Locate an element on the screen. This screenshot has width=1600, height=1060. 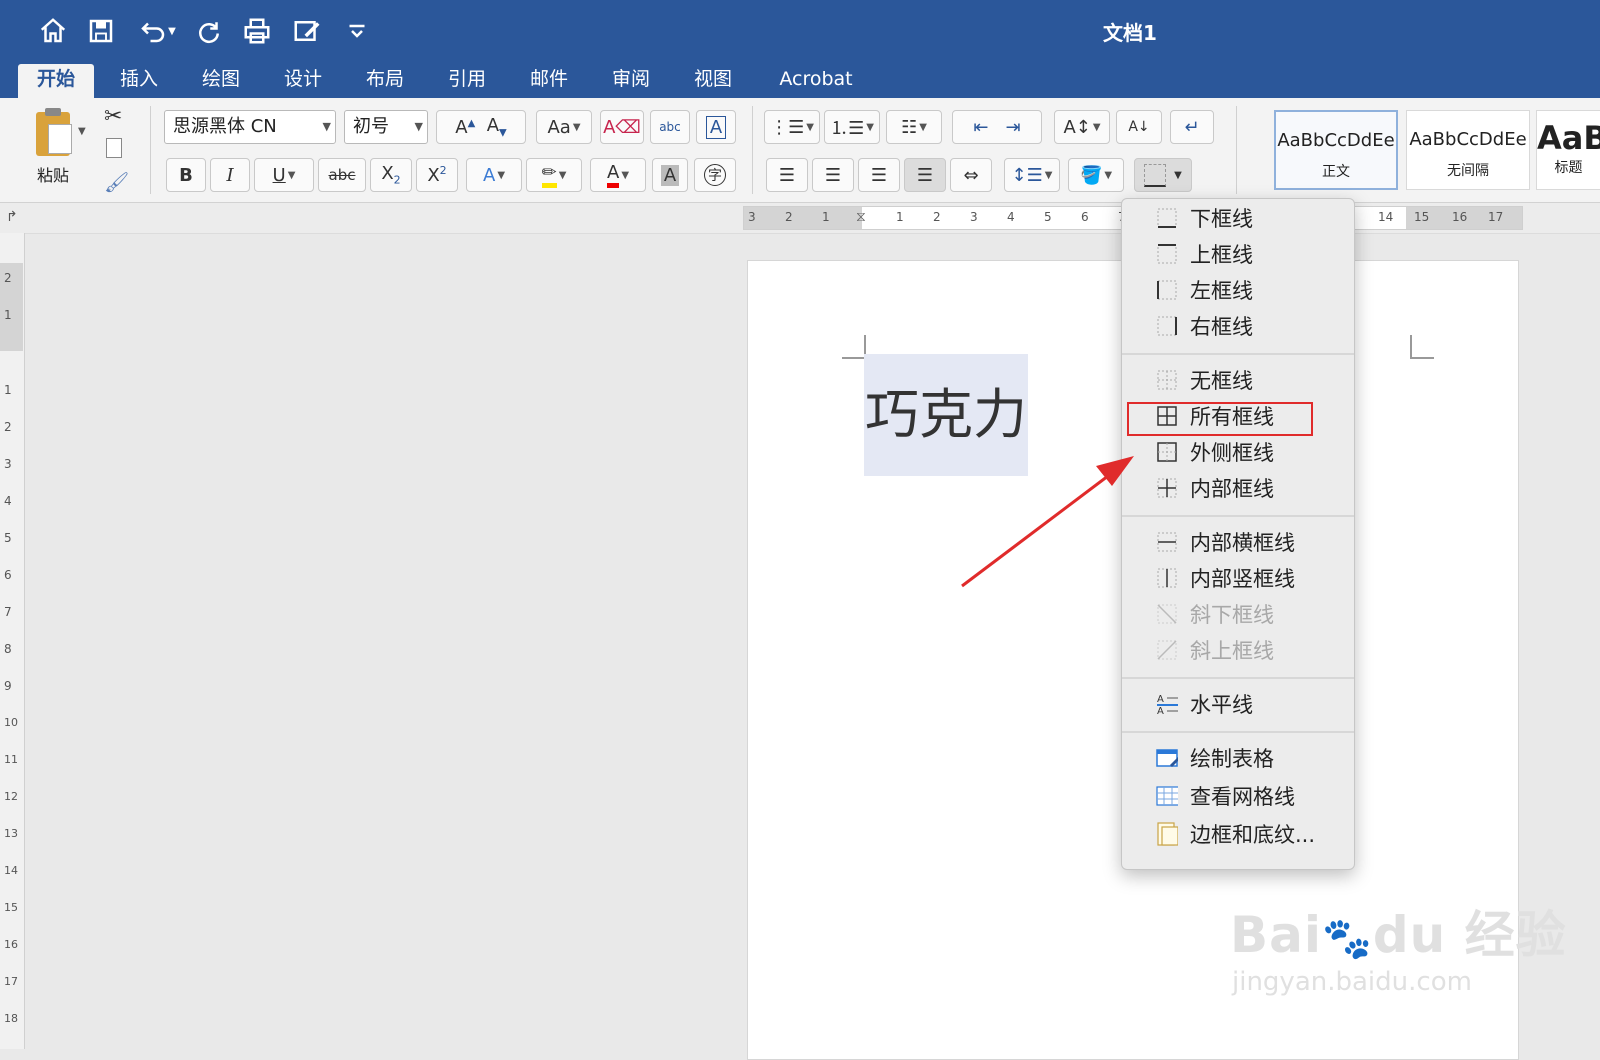
menu-item-draw-table: 绘制表格 is located at coordinates (1238, 758).